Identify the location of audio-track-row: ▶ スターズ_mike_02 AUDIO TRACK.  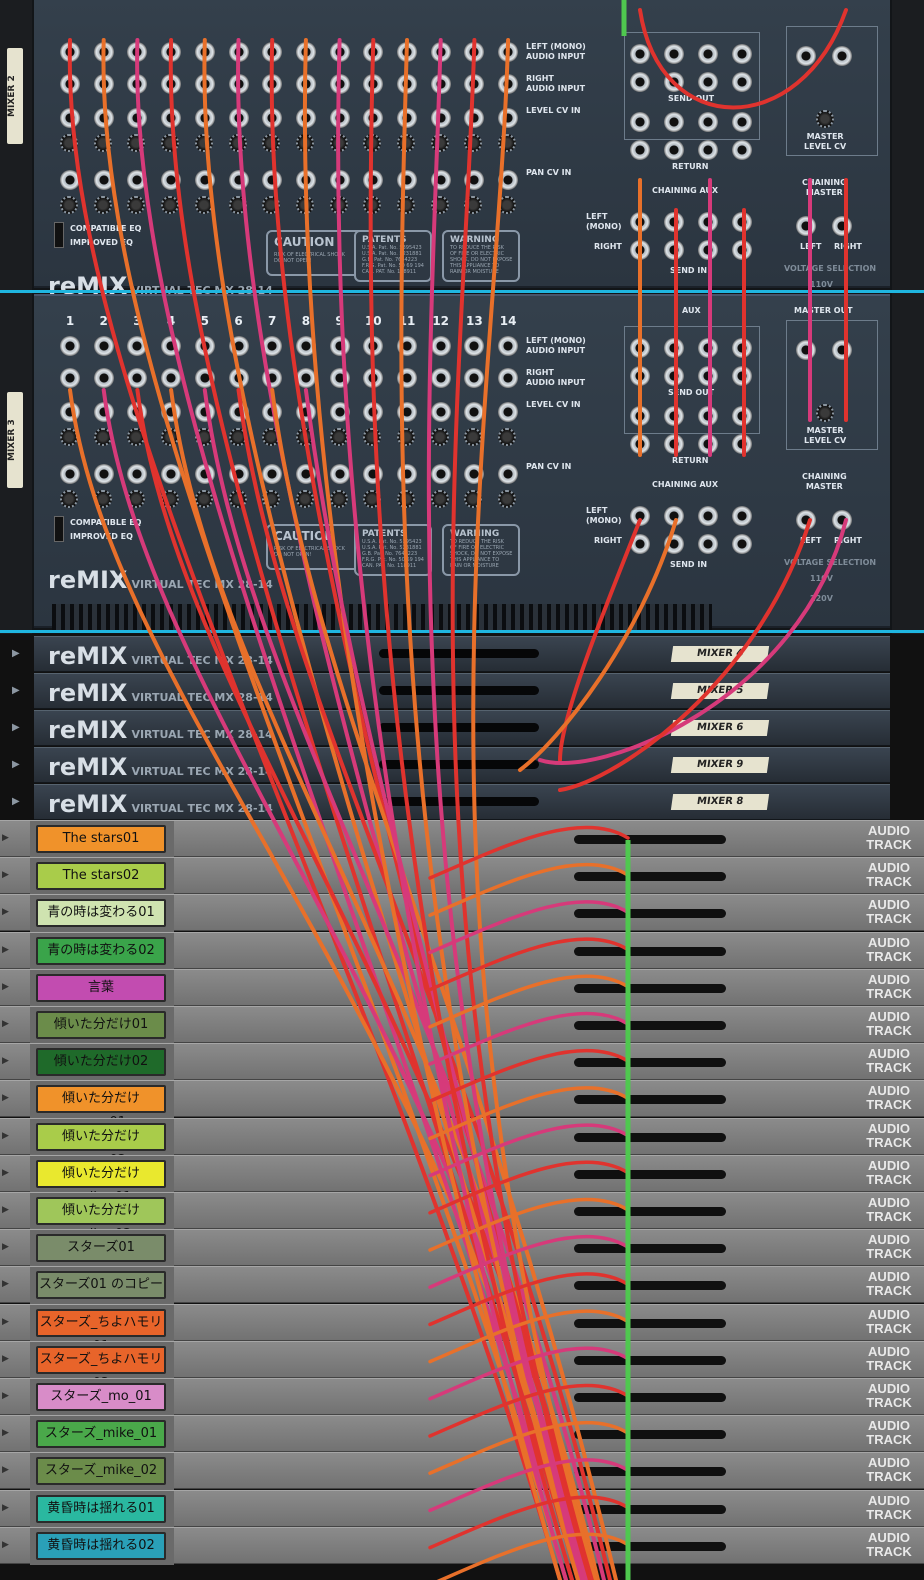
(462, 1471).